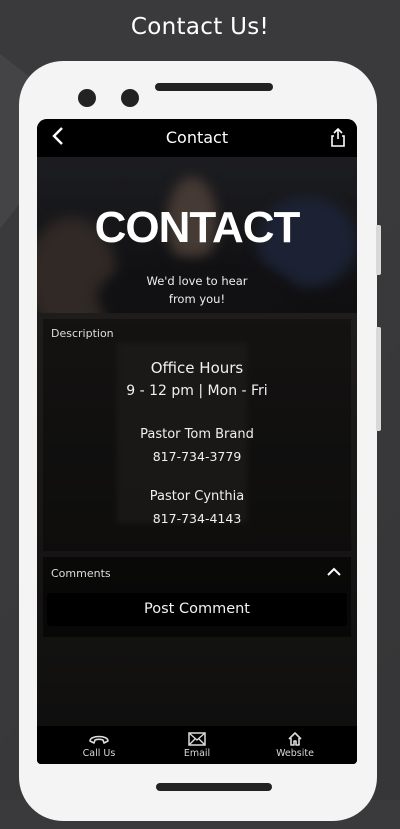  I want to click on tab-website: Website, so click(295, 744).